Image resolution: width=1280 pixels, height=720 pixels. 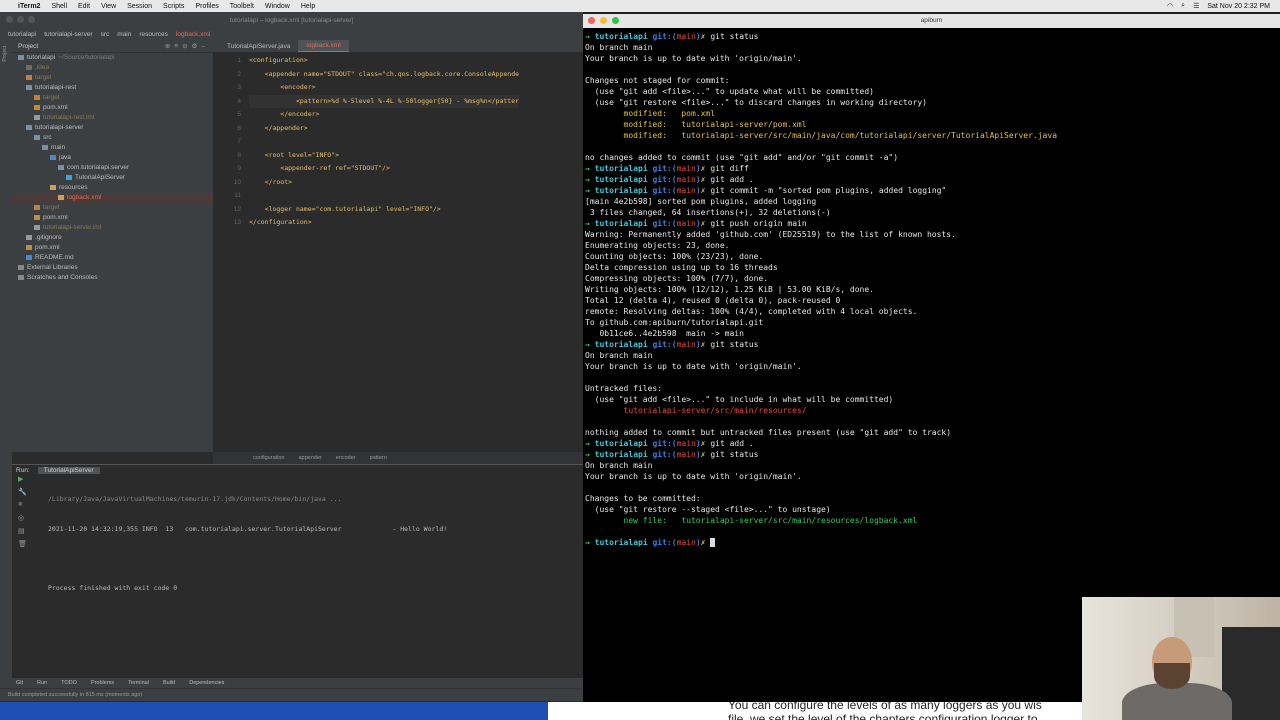 I want to click on prompt-git: git:(, so click(x=664, y=179).